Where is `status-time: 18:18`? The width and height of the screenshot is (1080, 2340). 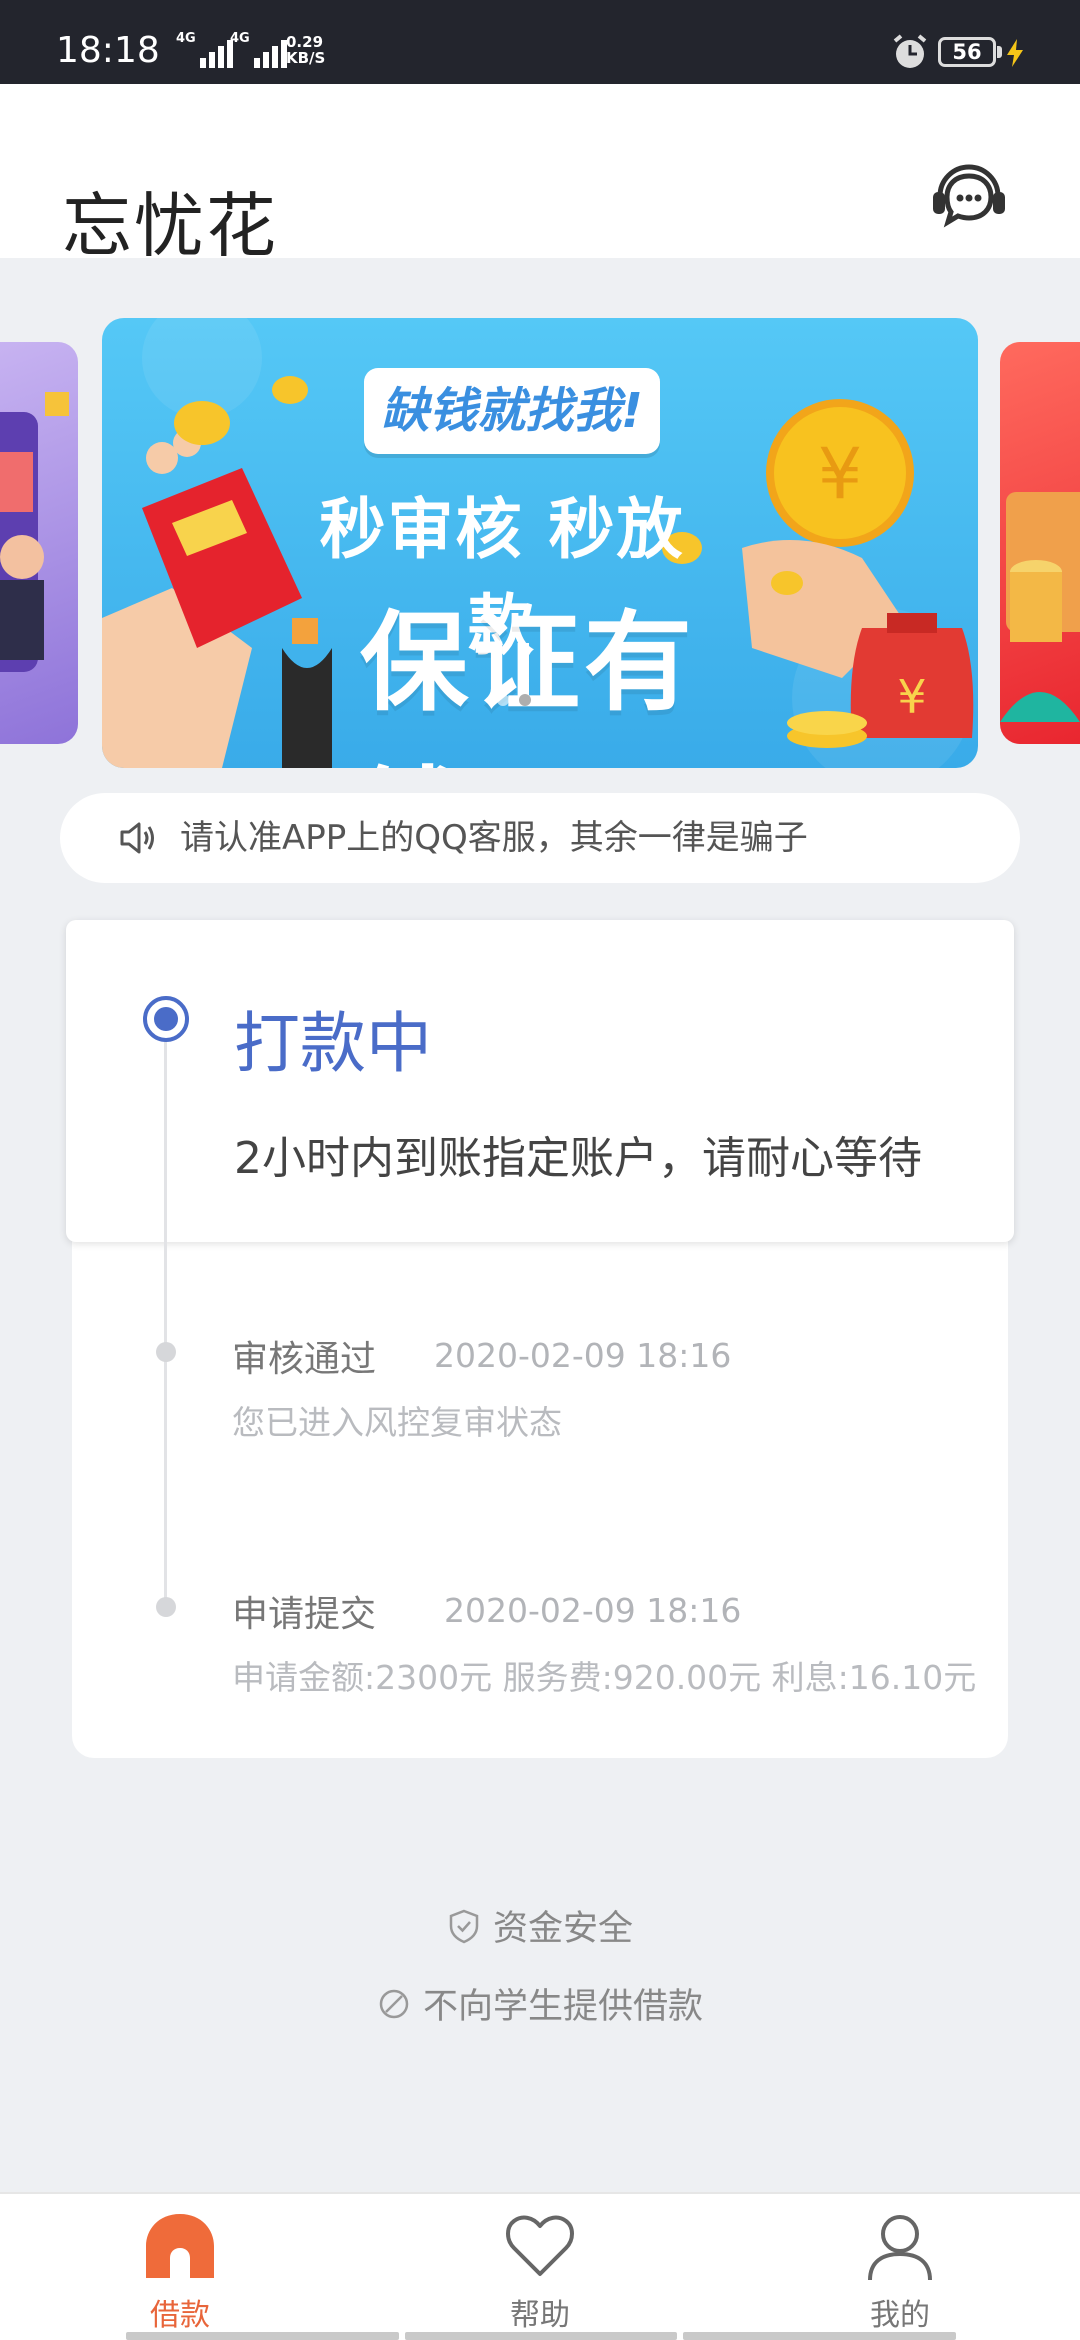 status-time: 18:18 is located at coordinates (108, 50).